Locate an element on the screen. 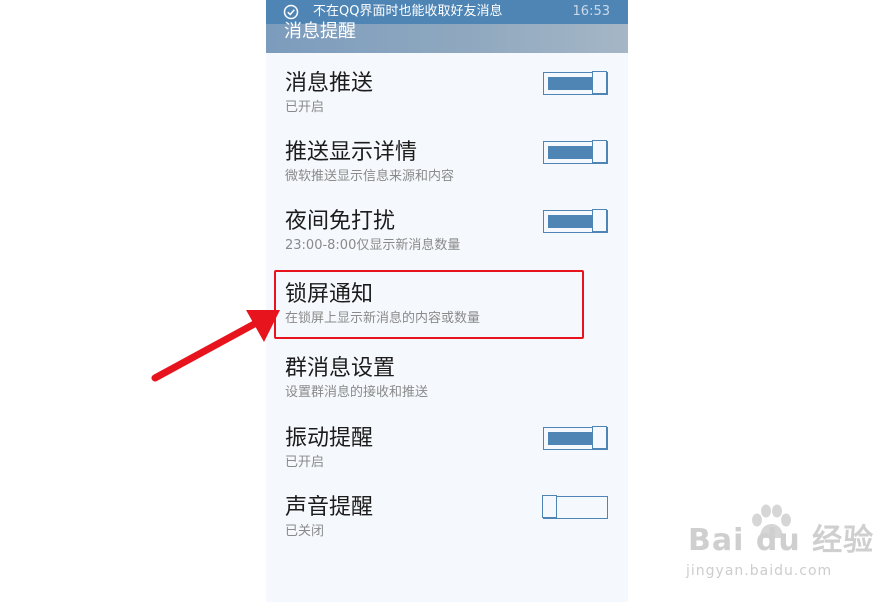 The width and height of the screenshot is (894, 602). setting-subtitle: 微软推送显示信息来源和内容 is located at coordinates (370, 176).